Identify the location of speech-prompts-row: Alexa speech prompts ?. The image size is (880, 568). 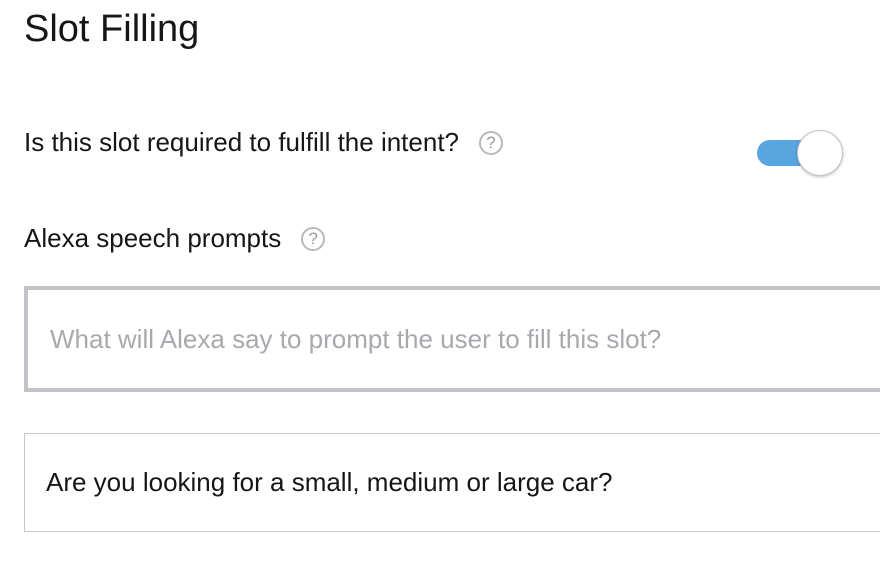
(175, 238).